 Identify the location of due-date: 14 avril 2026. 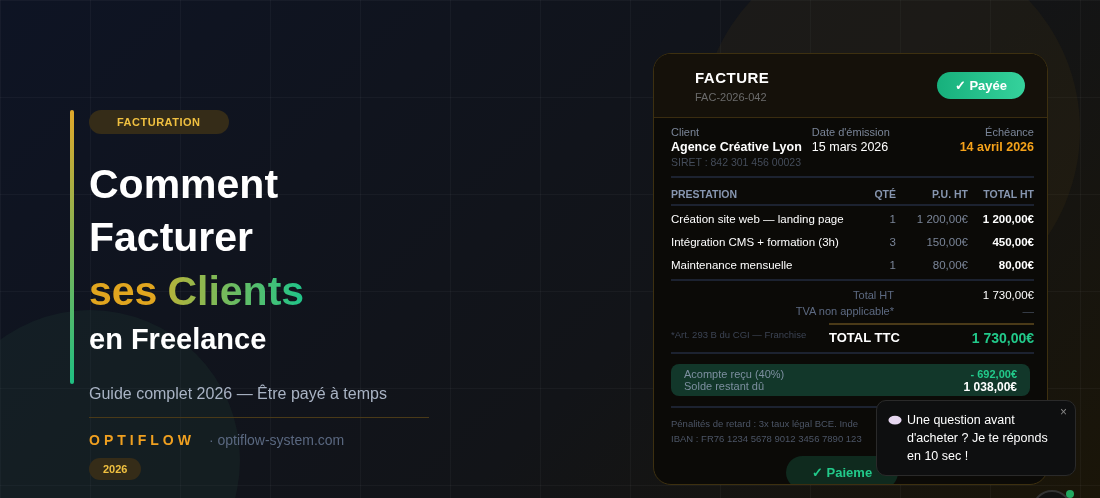
(996, 147).